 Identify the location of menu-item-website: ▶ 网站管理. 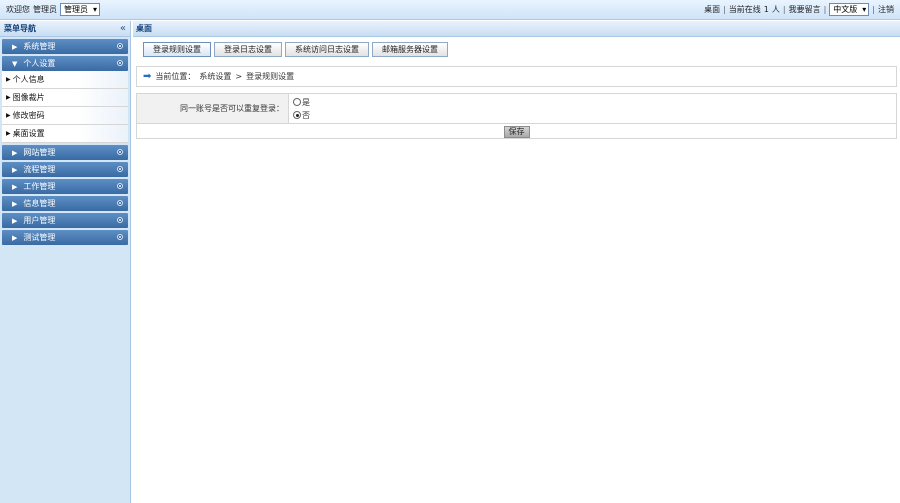
(65, 152).